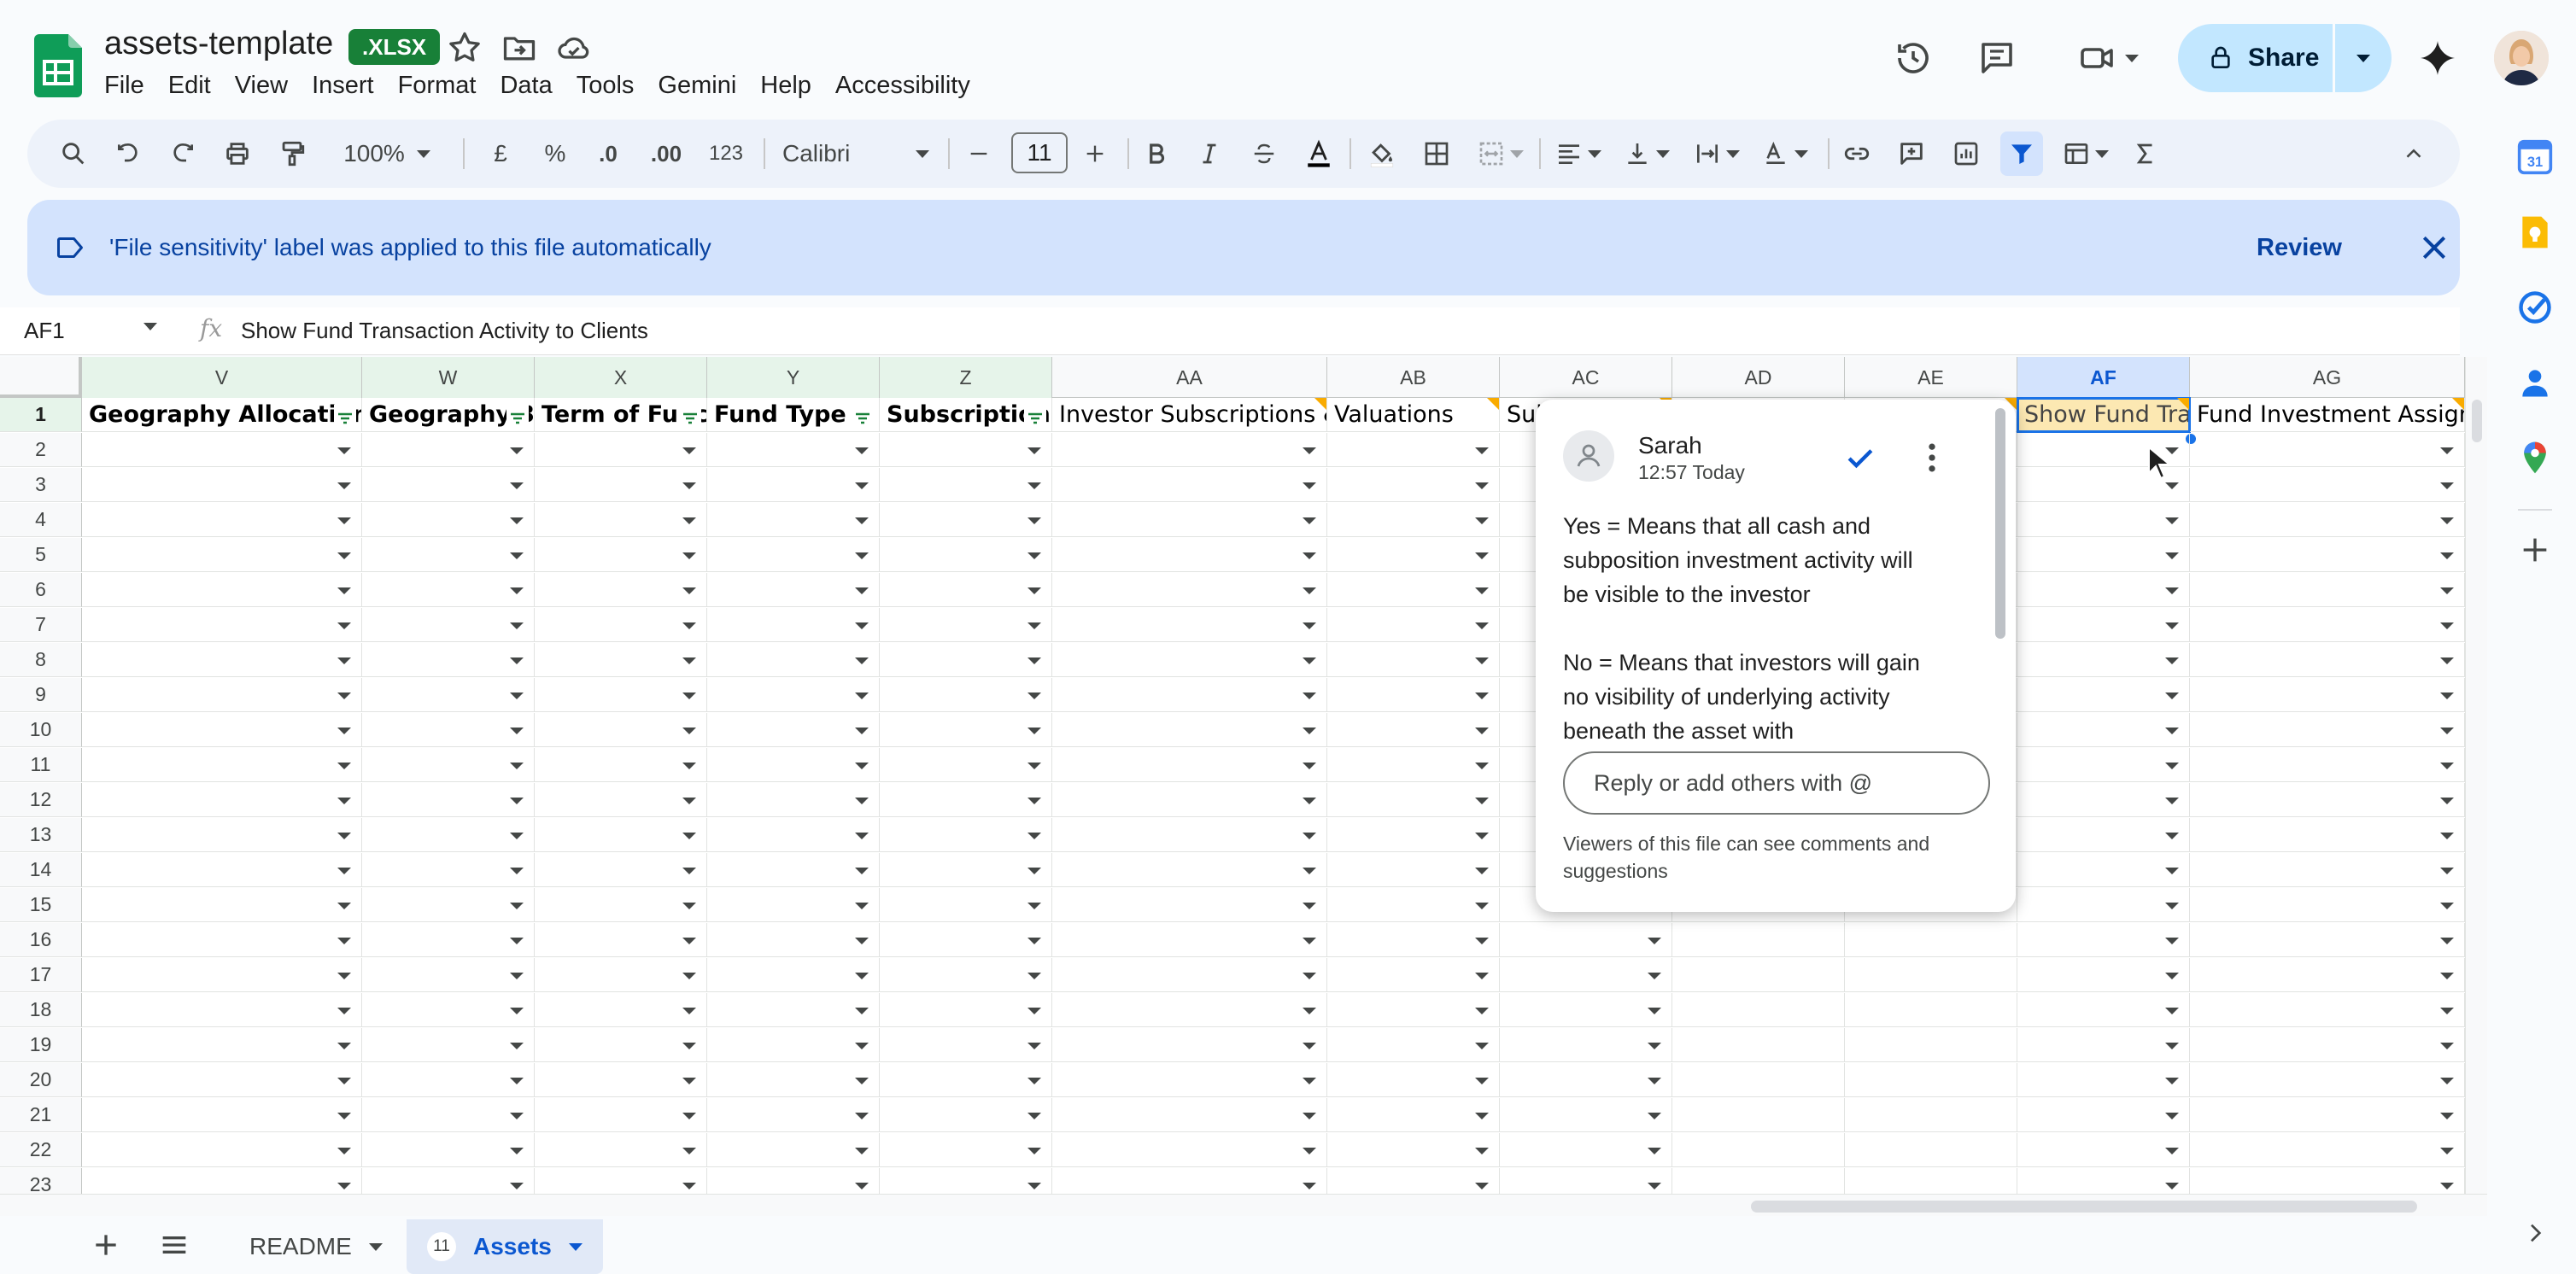 The height and width of the screenshot is (1274, 2576). What do you see at coordinates (2363, 58) in the screenshot?
I see `share-dropdown-button` at bounding box center [2363, 58].